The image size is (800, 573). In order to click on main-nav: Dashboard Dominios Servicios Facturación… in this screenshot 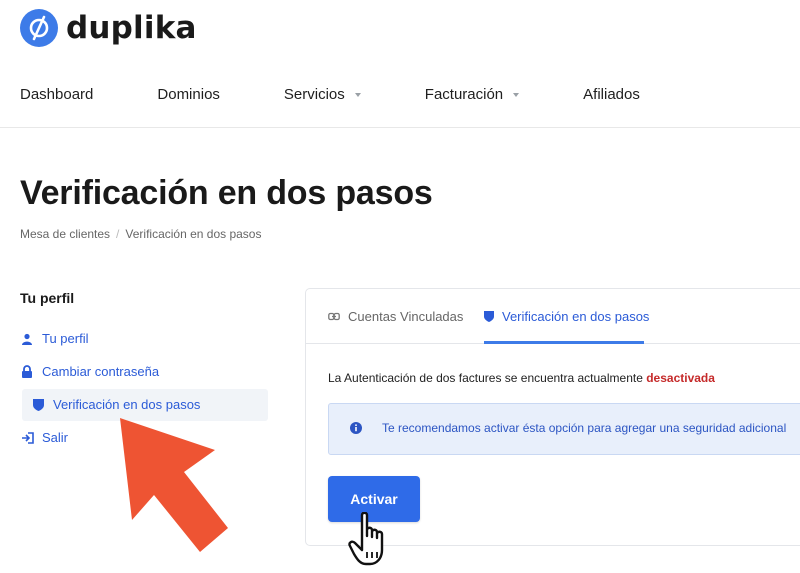, I will do `click(362, 94)`.